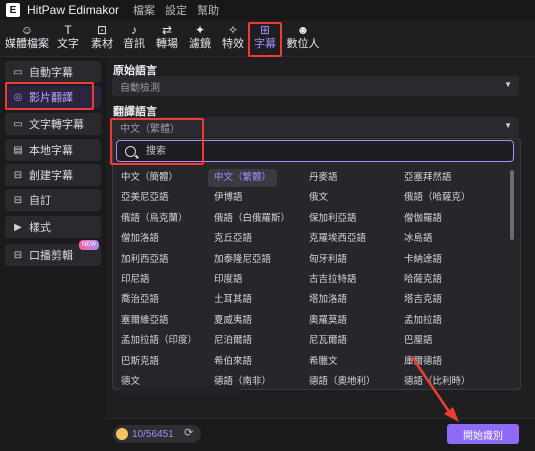  Describe the element at coordinates (56, 125) in the screenshot. I see `sidebar-item-label: 文字轉字幕` at that location.